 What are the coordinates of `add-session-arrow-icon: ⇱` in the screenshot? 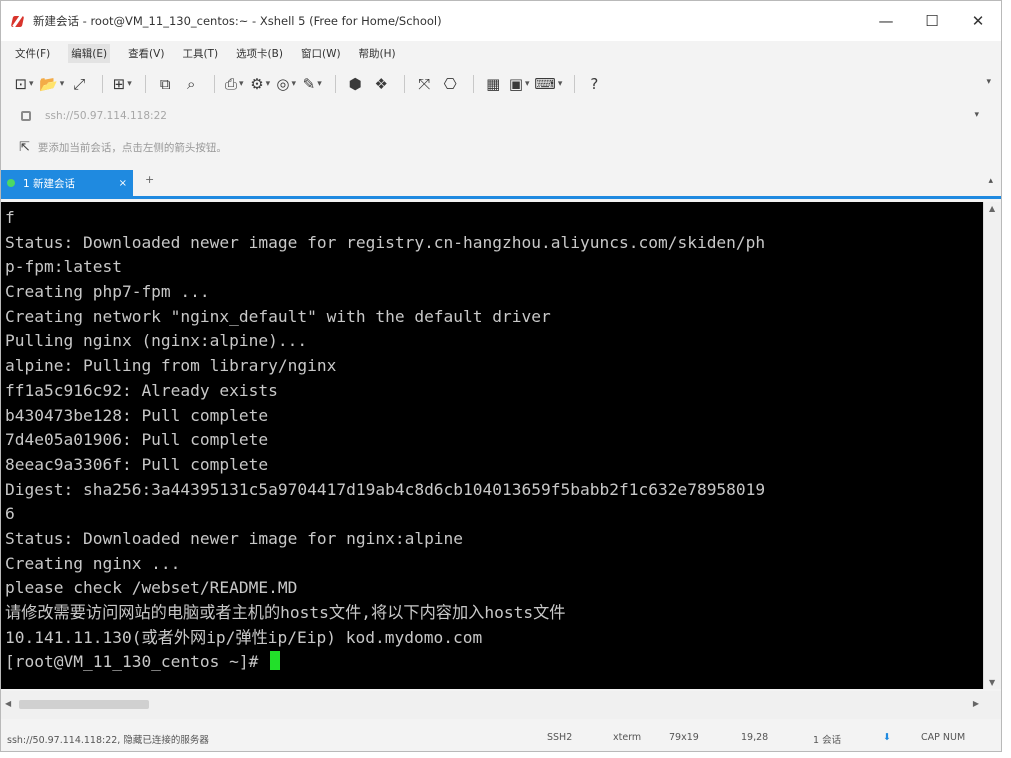 It's located at (24, 147).